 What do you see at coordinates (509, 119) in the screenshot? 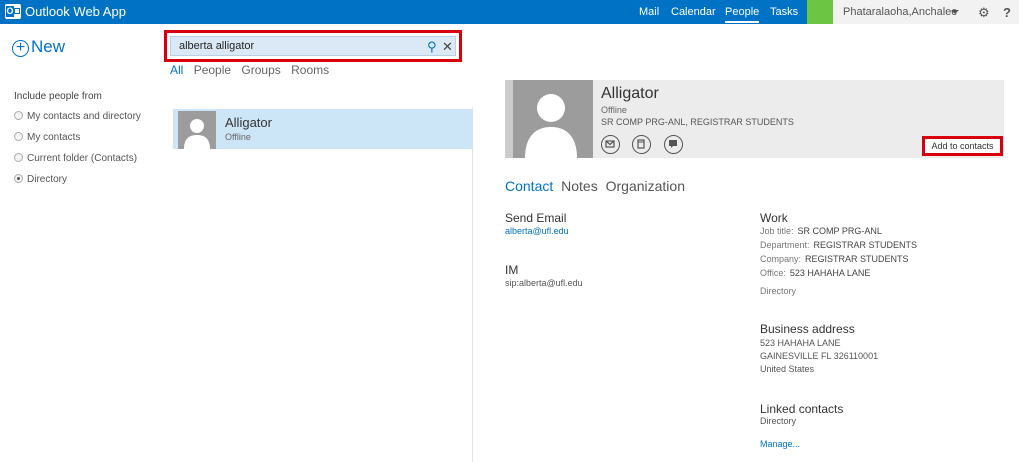
I see `photo-strip` at bounding box center [509, 119].